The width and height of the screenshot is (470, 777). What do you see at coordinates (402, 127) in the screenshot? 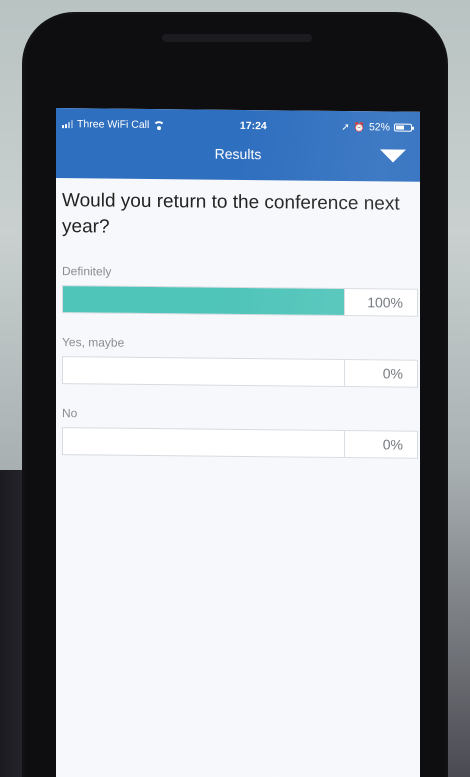
I see `battery-icon` at bounding box center [402, 127].